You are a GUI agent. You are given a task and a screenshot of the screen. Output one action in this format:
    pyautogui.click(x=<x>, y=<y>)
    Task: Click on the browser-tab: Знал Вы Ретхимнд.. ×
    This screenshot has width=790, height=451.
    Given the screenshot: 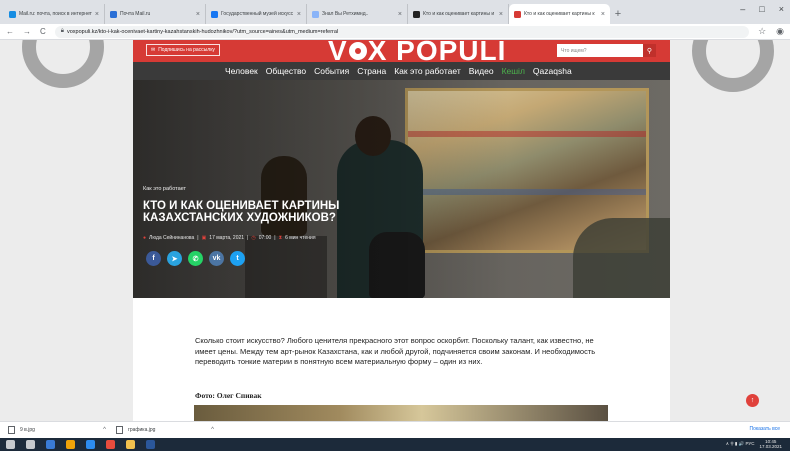 What is the action you would take?
    pyautogui.click(x=357, y=14)
    